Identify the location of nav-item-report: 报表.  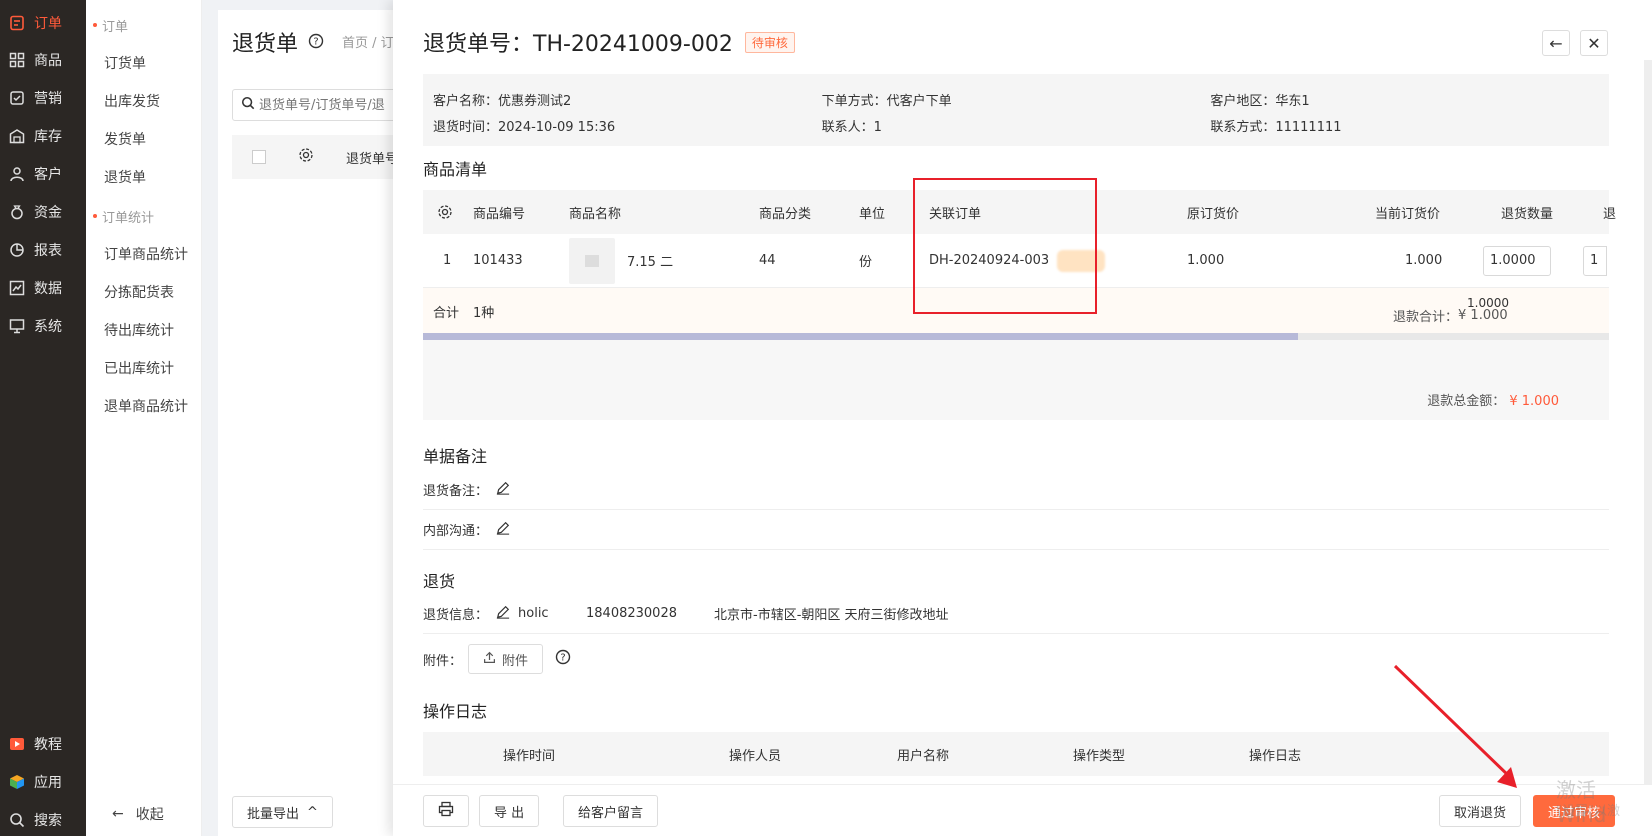
(43, 250).